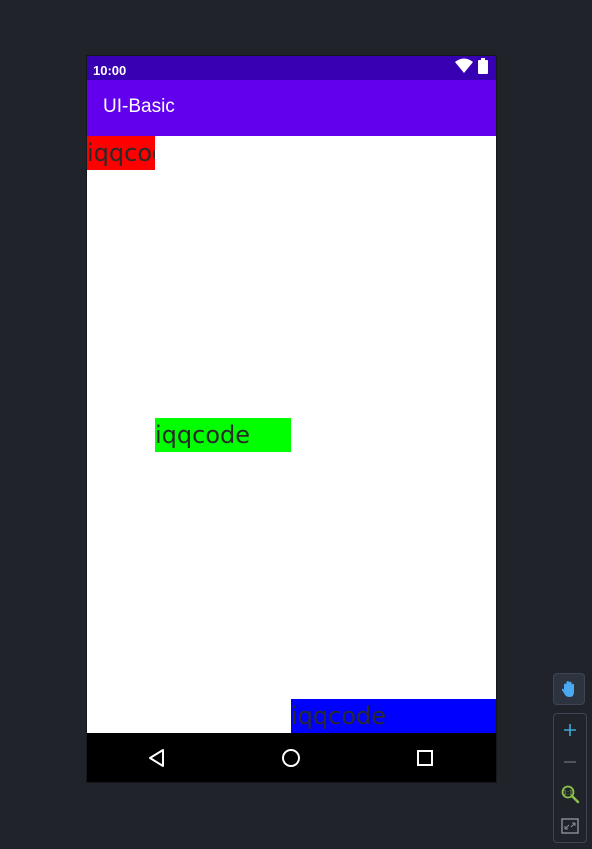 The width and height of the screenshot is (592, 849). I want to click on pan-icon, so click(569, 689).